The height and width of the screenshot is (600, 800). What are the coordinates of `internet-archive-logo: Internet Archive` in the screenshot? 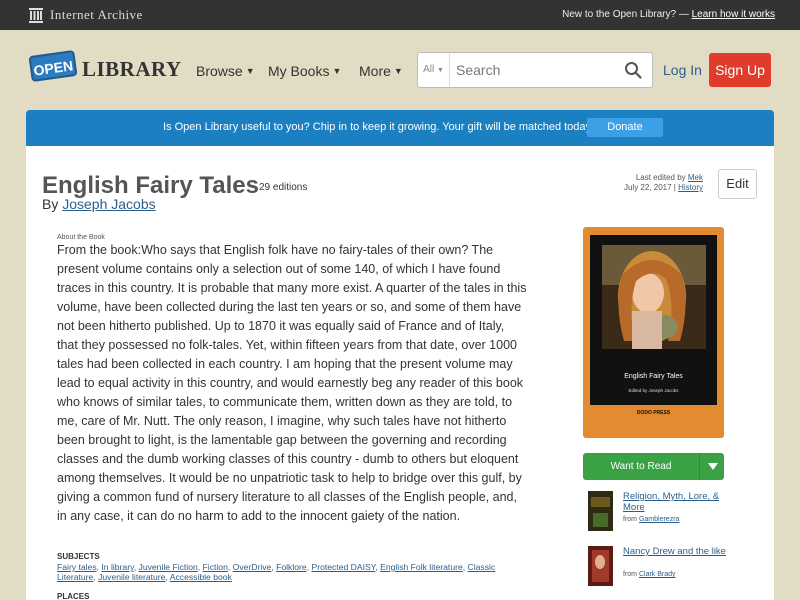 It's located at (85, 15).